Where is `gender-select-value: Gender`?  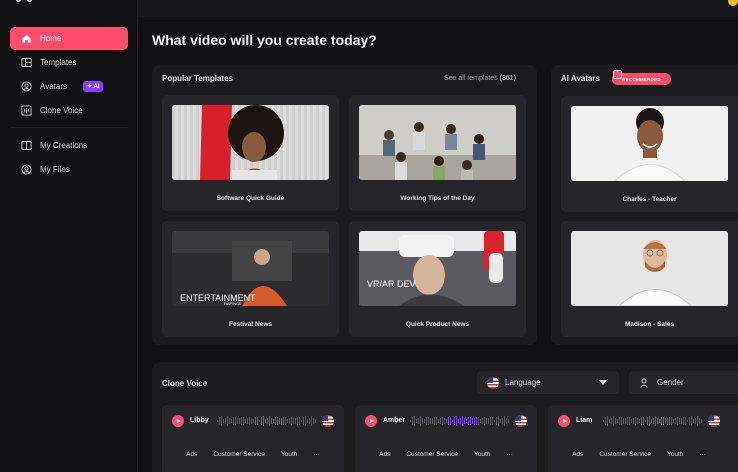 gender-select-value: Gender is located at coordinates (670, 382).